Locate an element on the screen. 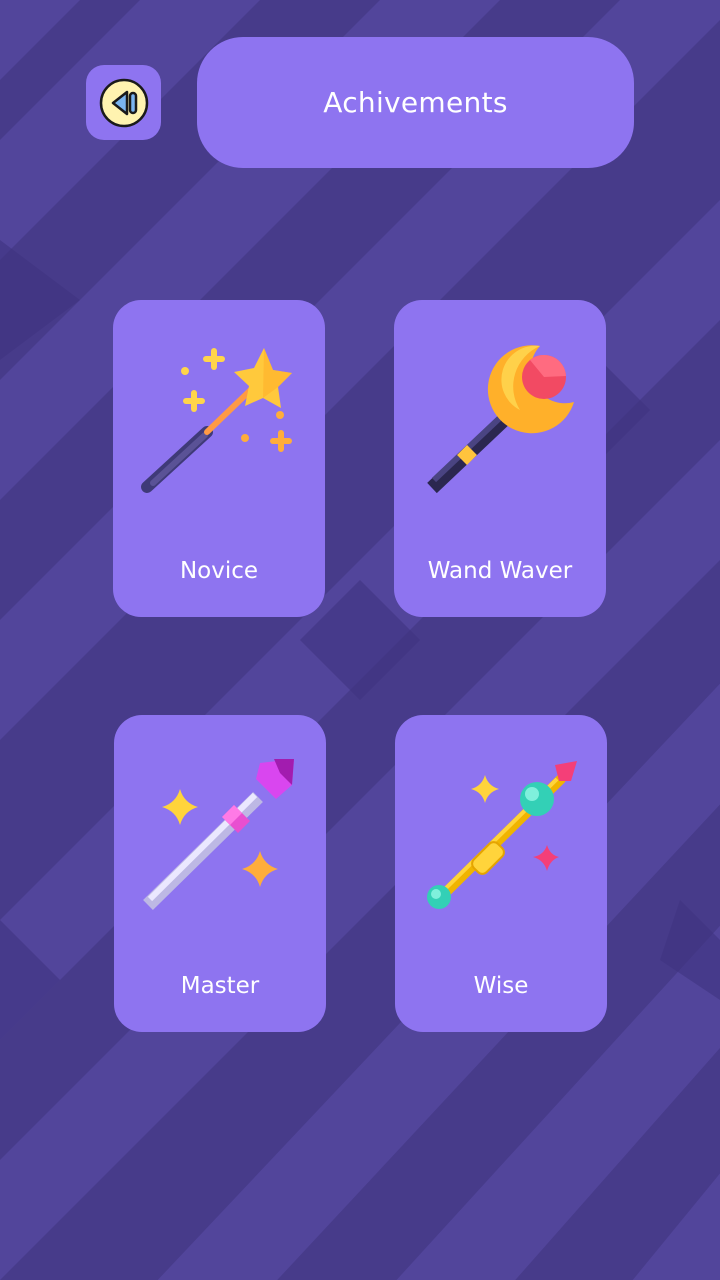 The height and width of the screenshot is (1280, 720). achievement-label: Wand Waver is located at coordinates (500, 571).